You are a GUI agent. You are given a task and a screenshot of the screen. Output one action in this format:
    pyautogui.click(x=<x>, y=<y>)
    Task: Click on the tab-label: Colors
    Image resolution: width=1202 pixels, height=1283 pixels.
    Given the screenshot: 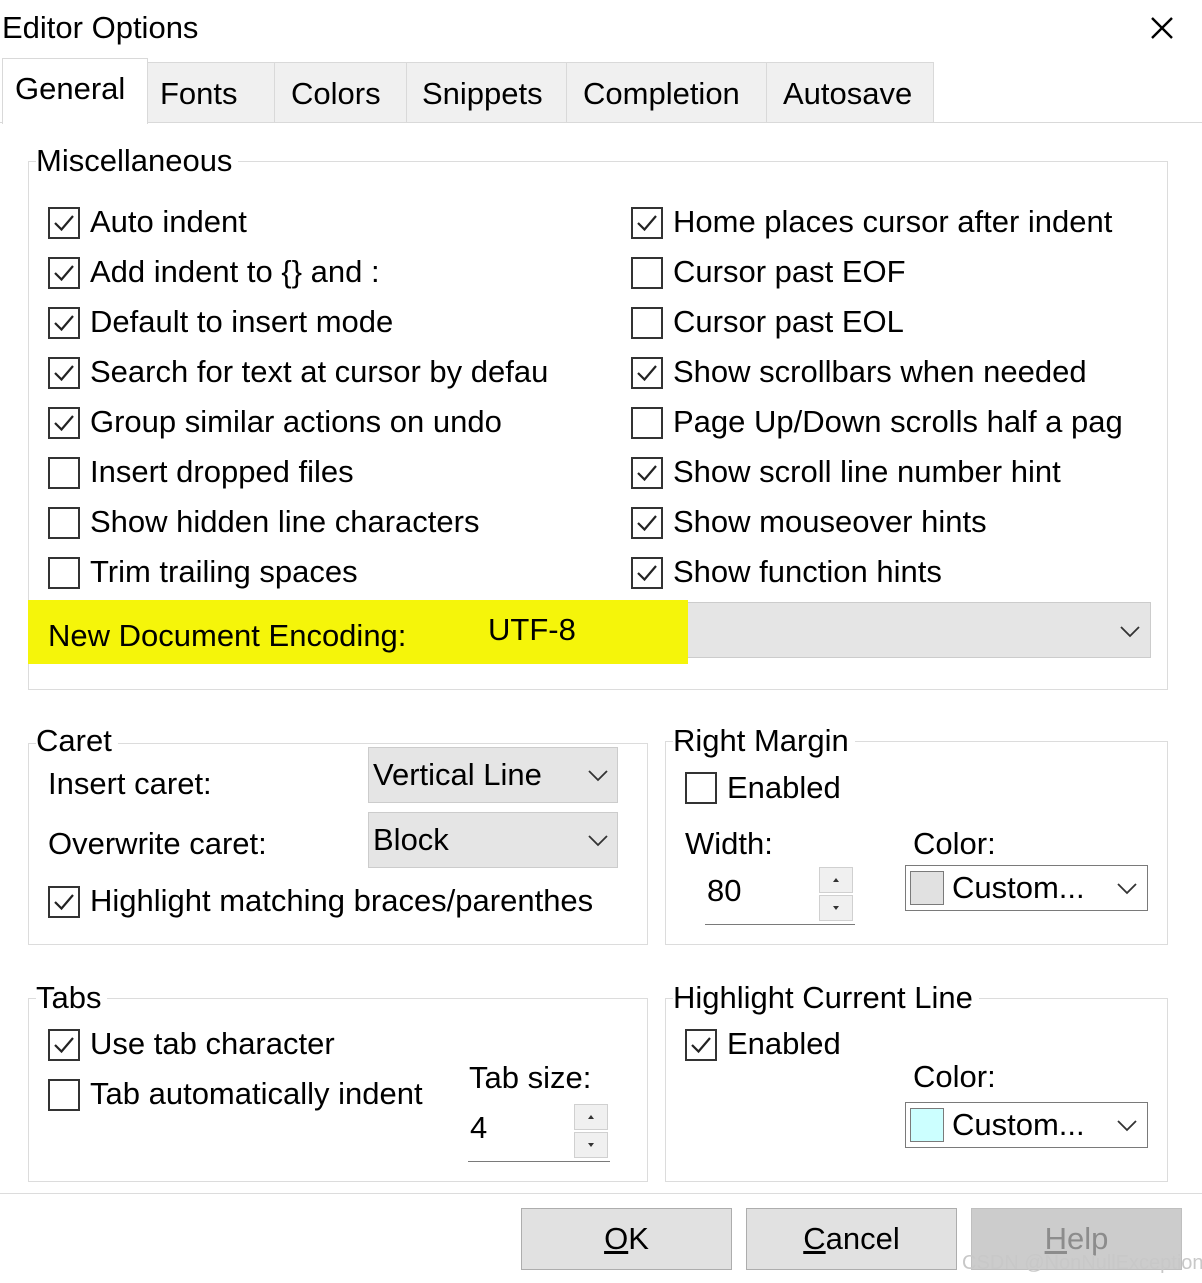 What is the action you would take?
    pyautogui.click(x=336, y=93)
    